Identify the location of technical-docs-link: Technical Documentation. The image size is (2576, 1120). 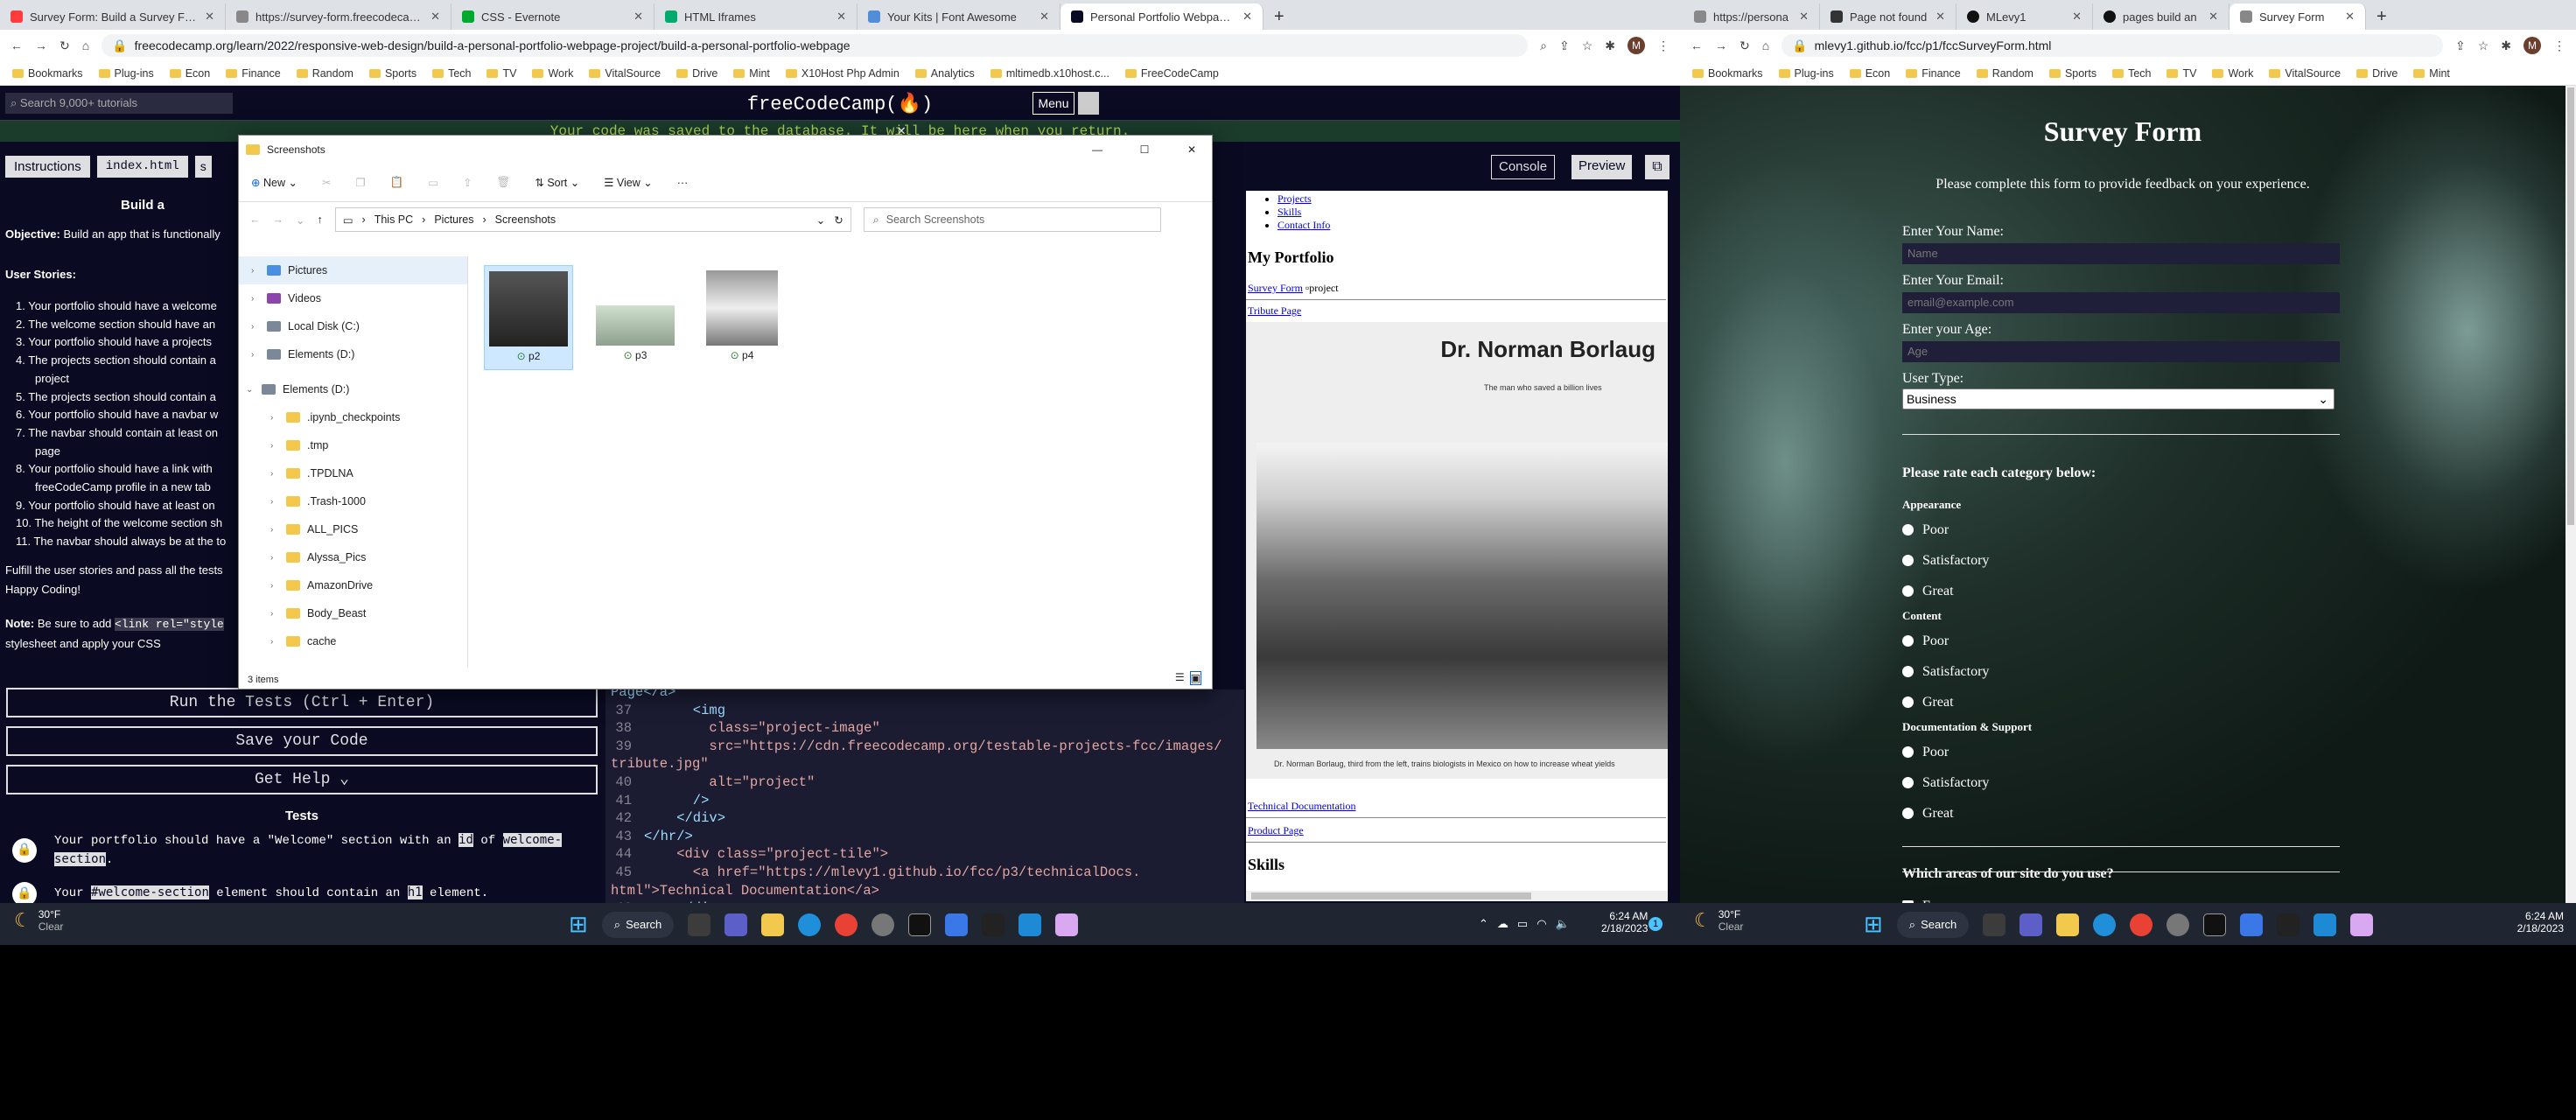
(1301, 806).